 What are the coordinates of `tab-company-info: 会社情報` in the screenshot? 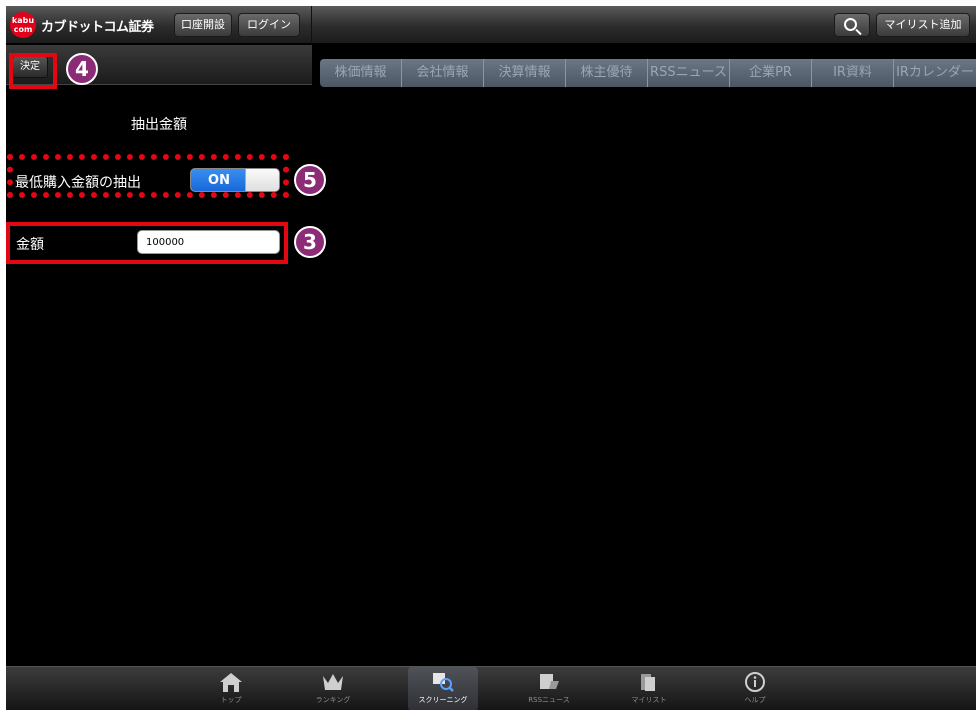 It's located at (443, 73).